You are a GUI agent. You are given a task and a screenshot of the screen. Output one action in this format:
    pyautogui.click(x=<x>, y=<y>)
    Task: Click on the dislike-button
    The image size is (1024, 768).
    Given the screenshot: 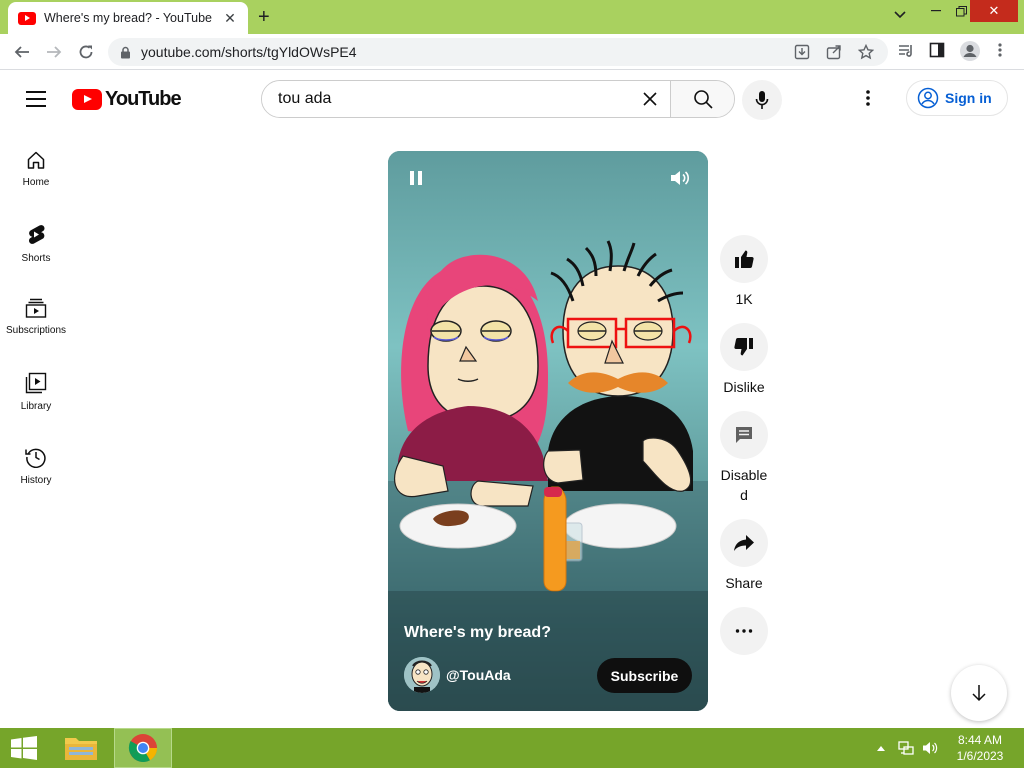 What is the action you would take?
    pyautogui.click(x=744, y=347)
    